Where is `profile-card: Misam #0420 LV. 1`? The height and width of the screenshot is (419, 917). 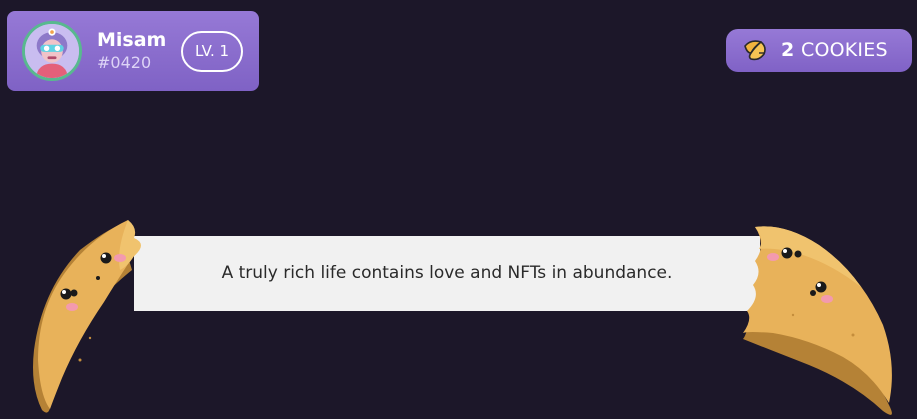 profile-card: Misam #0420 LV. 1 is located at coordinates (133, 51).